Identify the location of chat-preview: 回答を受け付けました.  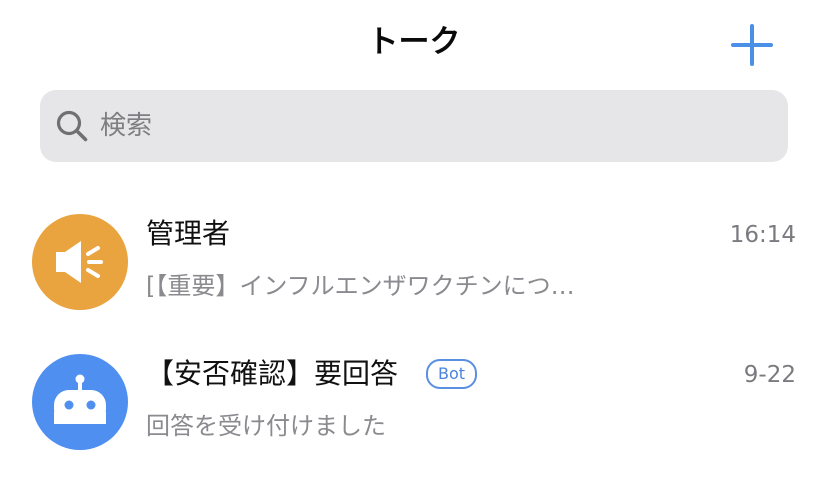
(266, 426).